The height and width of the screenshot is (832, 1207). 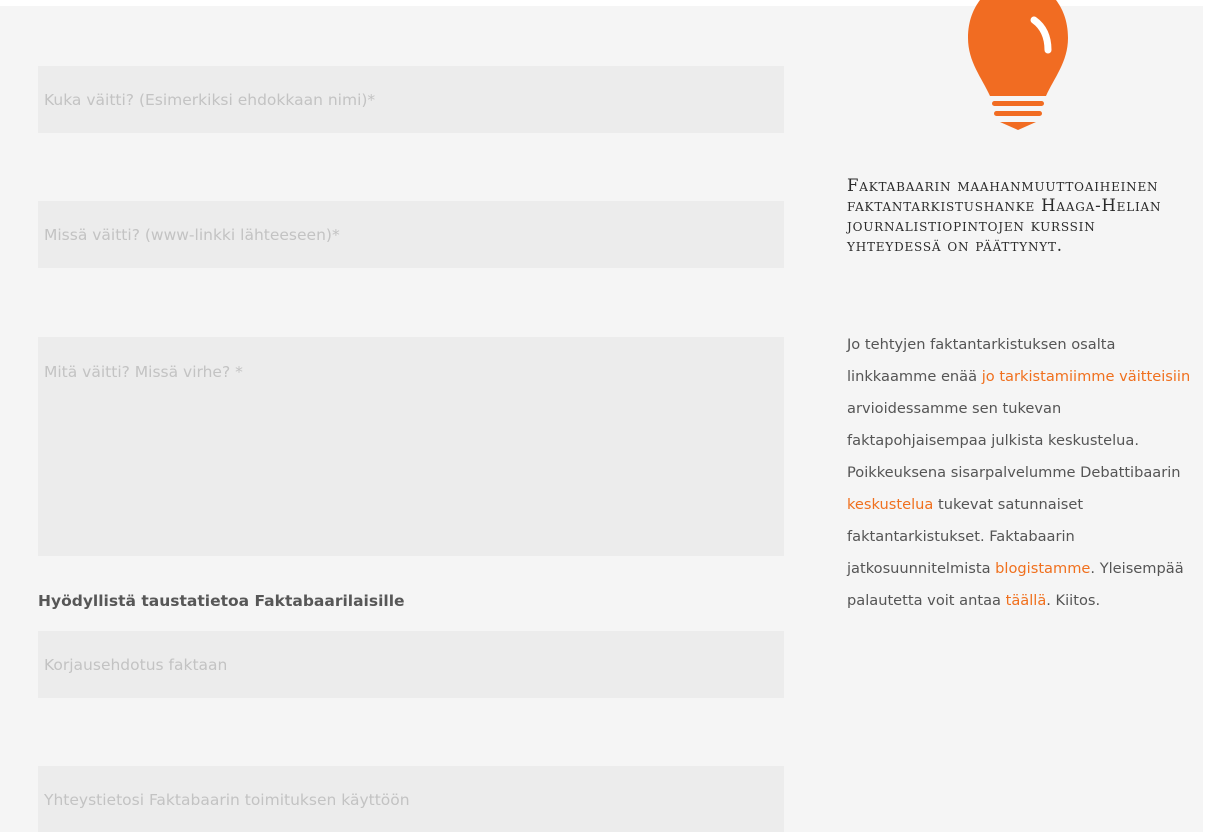 I want to click on claimant-input, so click(x=411, y=99).